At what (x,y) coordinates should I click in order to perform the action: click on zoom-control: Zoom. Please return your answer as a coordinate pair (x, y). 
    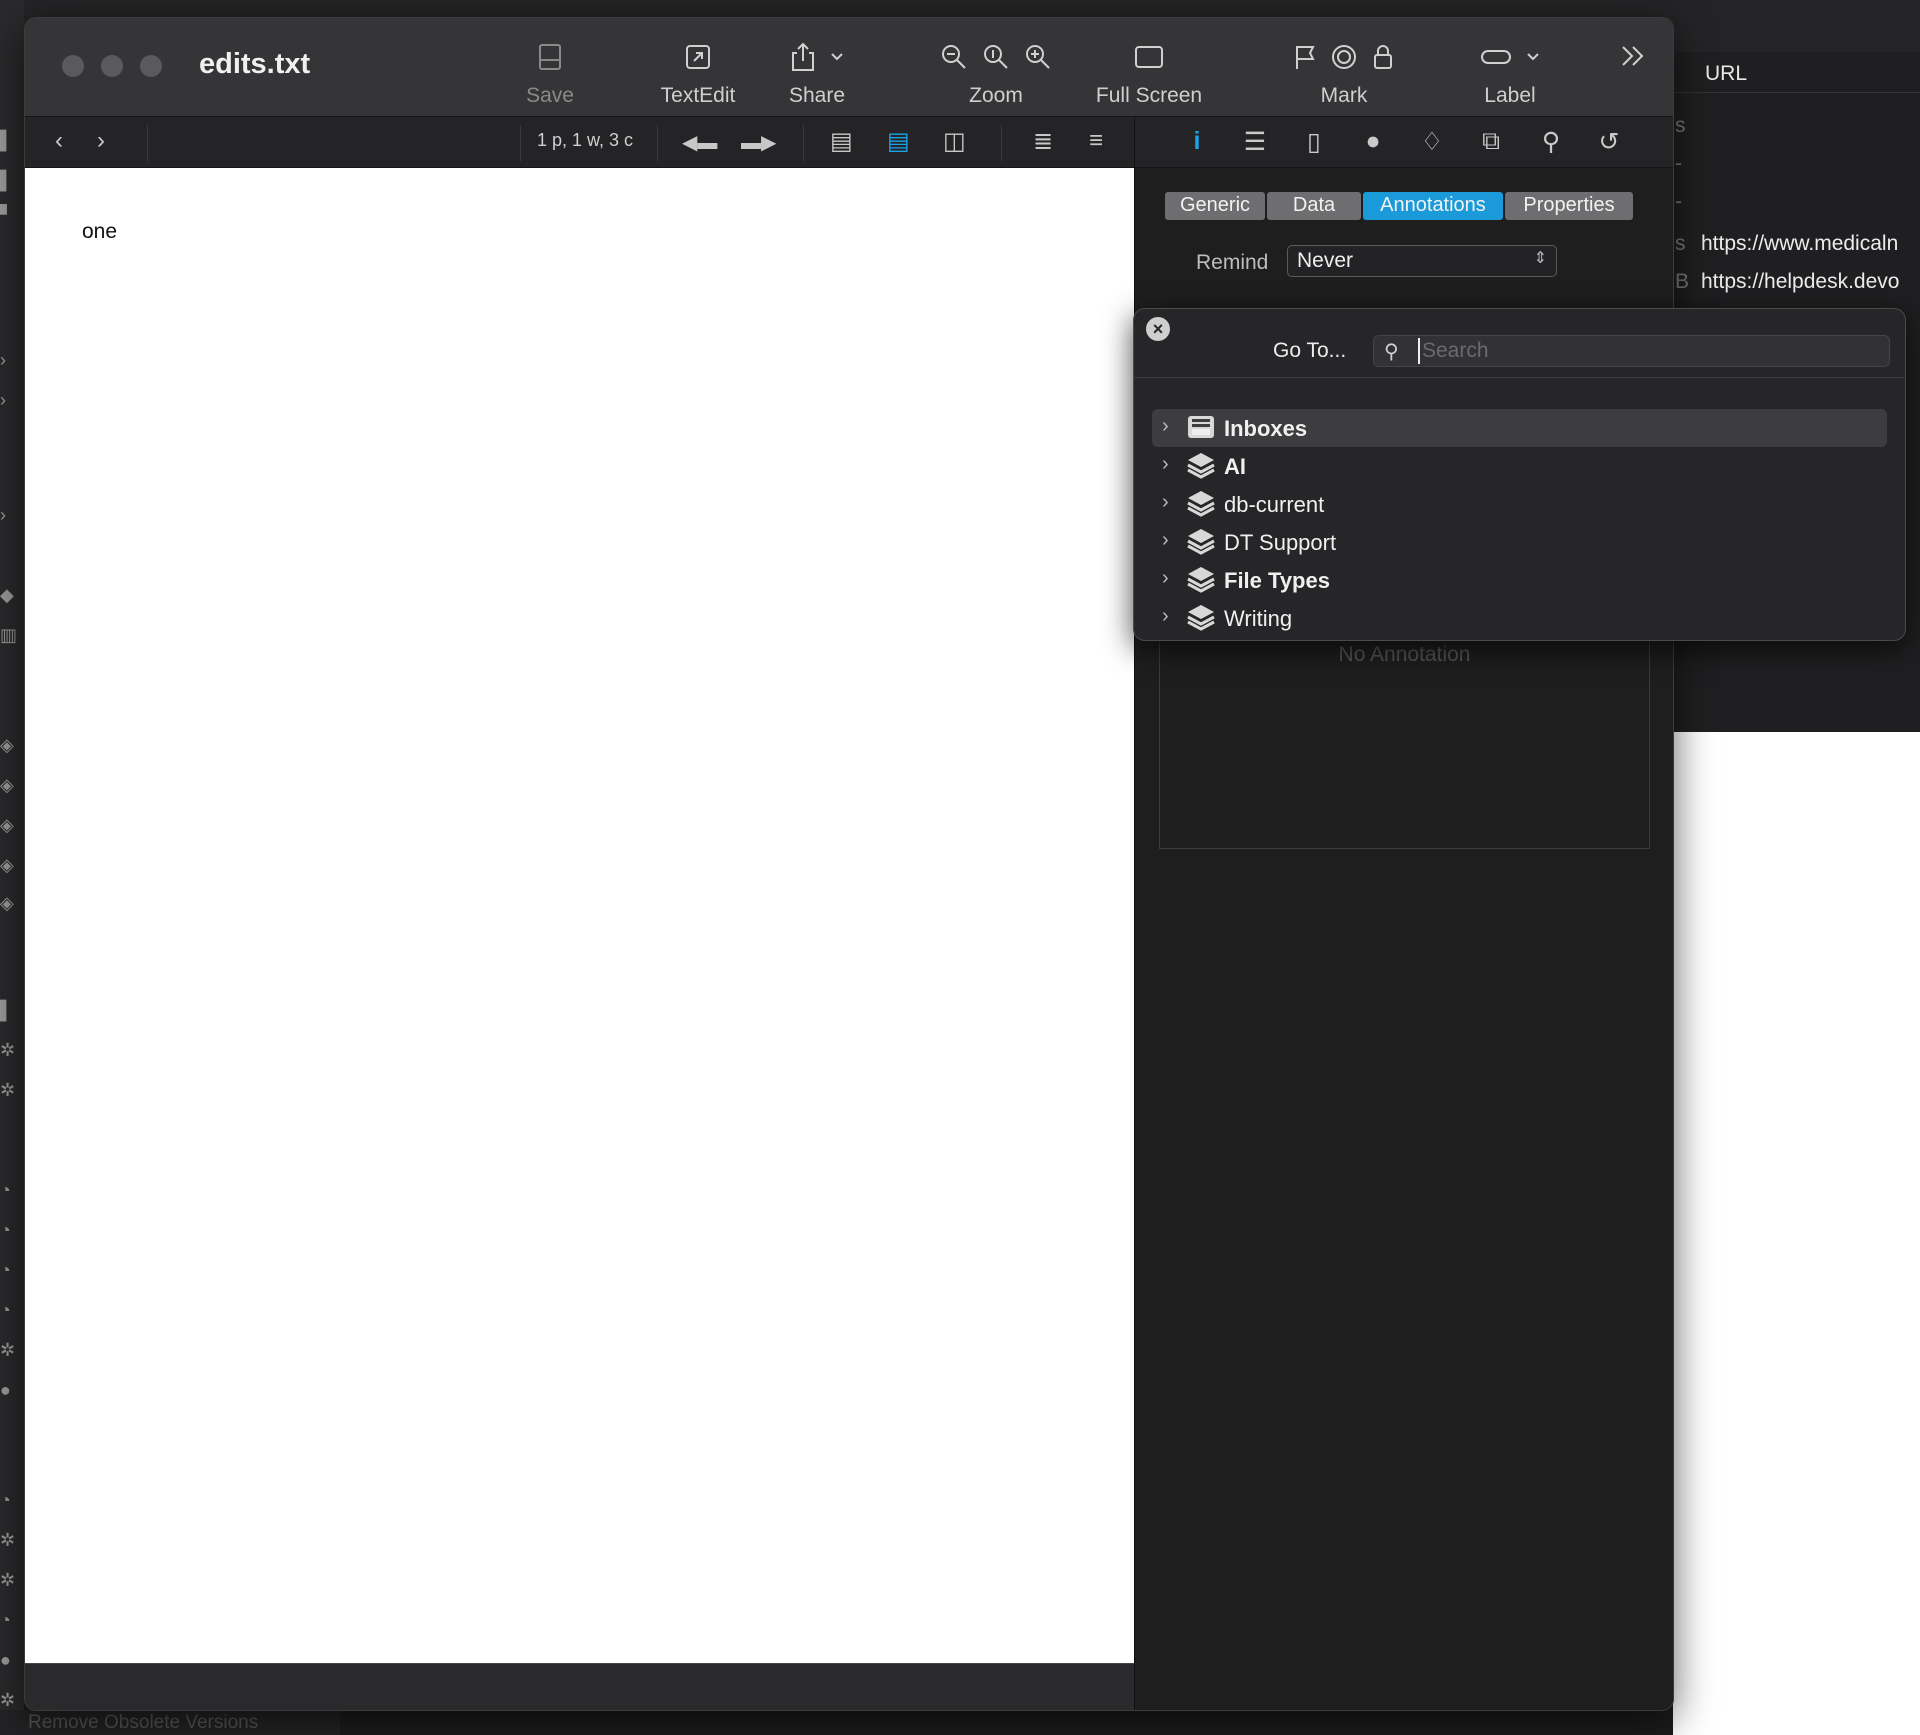
    Looking at the image, I should click on (996, 72).